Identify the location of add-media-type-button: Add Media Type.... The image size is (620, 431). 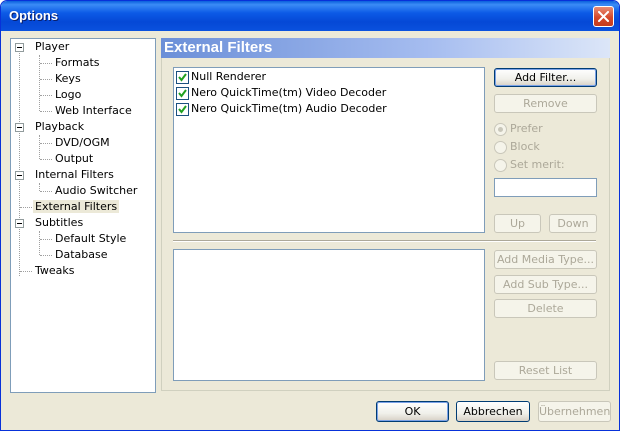
(545, 259).